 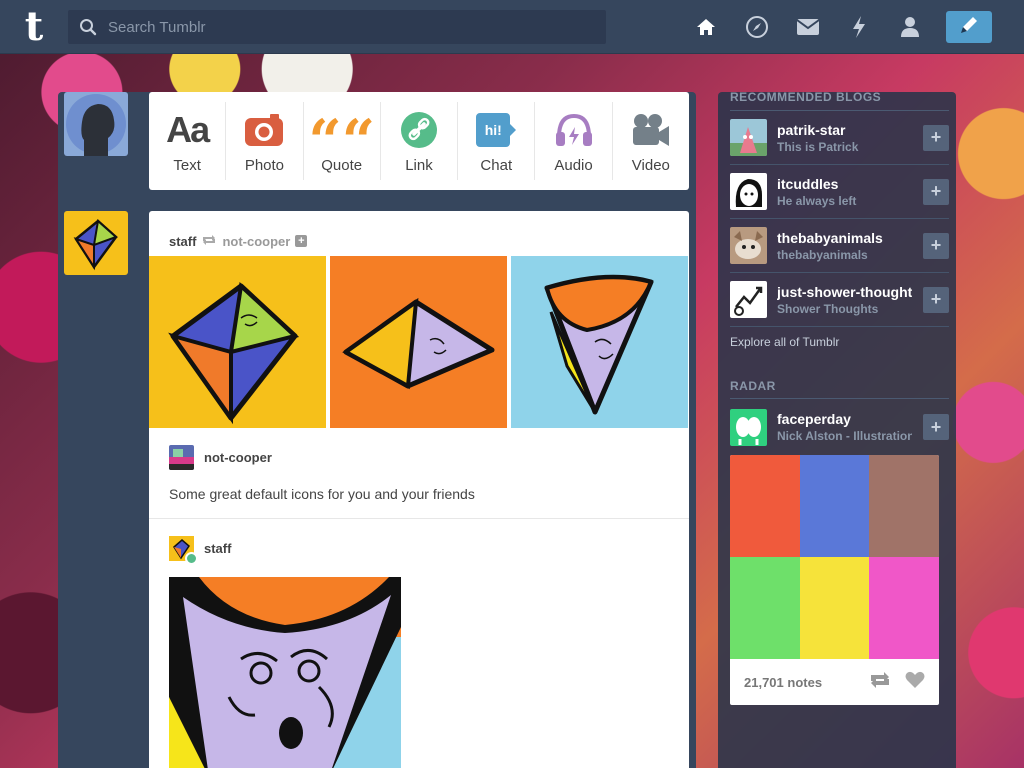 I want to click on post-type-link: Link, so click(x=420, y=141).